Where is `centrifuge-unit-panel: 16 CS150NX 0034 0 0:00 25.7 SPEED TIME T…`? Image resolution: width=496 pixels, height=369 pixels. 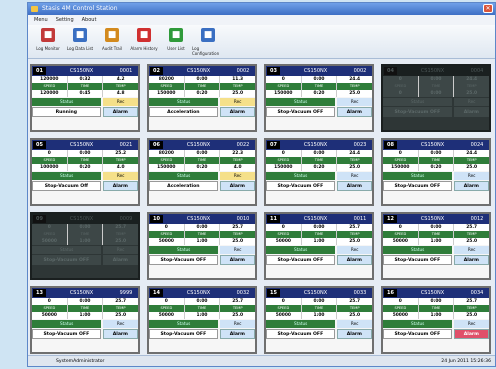
centrifuge-unit-panel: 16 CS150NX 0034 0 0:00 25.7 SPEED TIME T… is located at coordinates (436, 320).